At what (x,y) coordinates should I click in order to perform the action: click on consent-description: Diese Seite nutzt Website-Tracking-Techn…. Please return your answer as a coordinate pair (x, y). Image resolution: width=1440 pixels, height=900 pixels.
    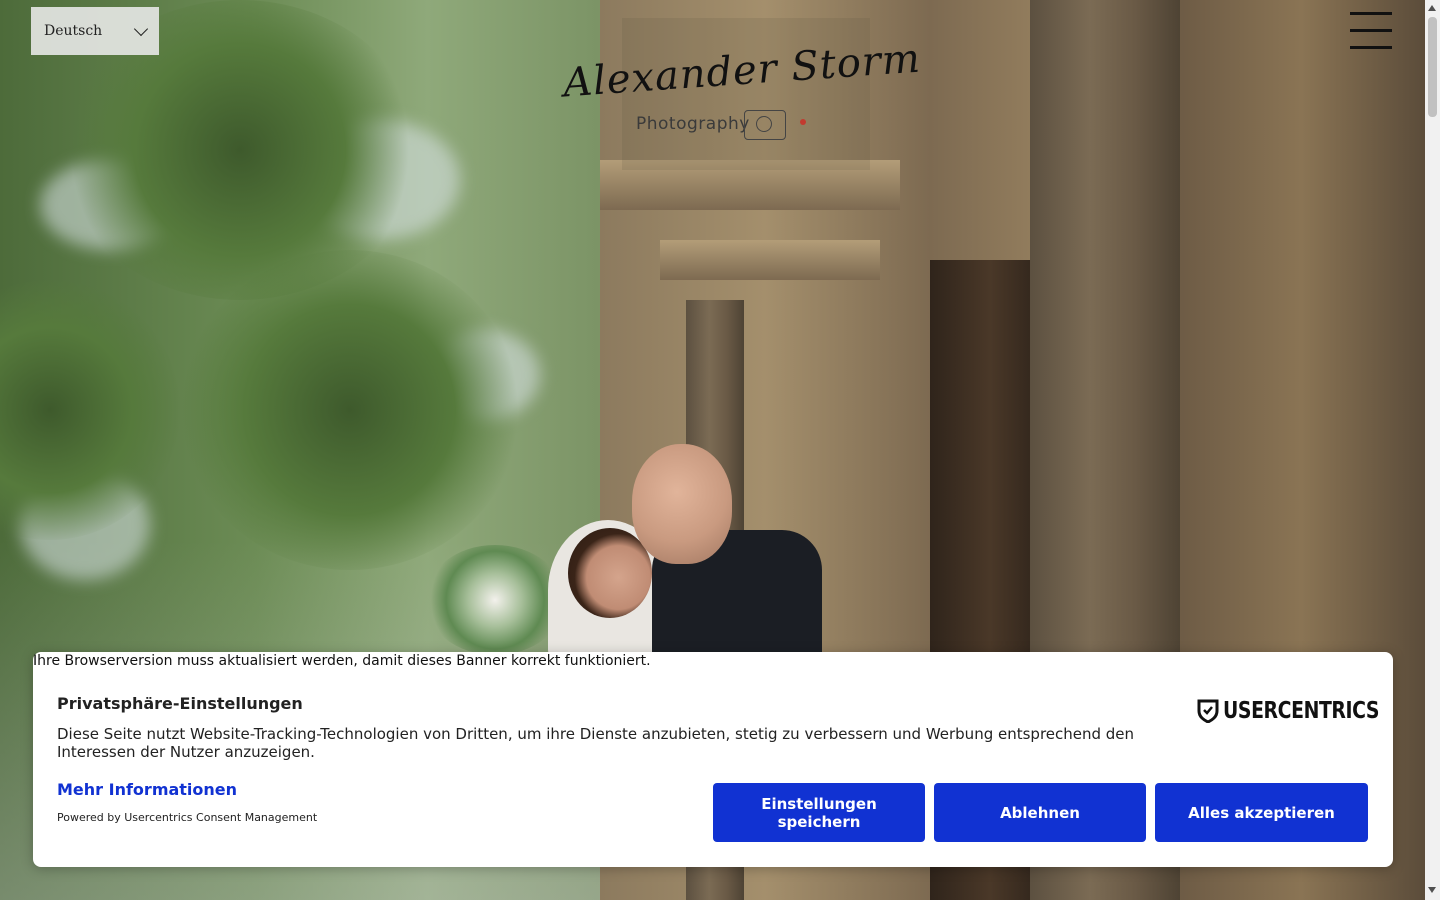
    Looking at the image, I should click on (596, 743).